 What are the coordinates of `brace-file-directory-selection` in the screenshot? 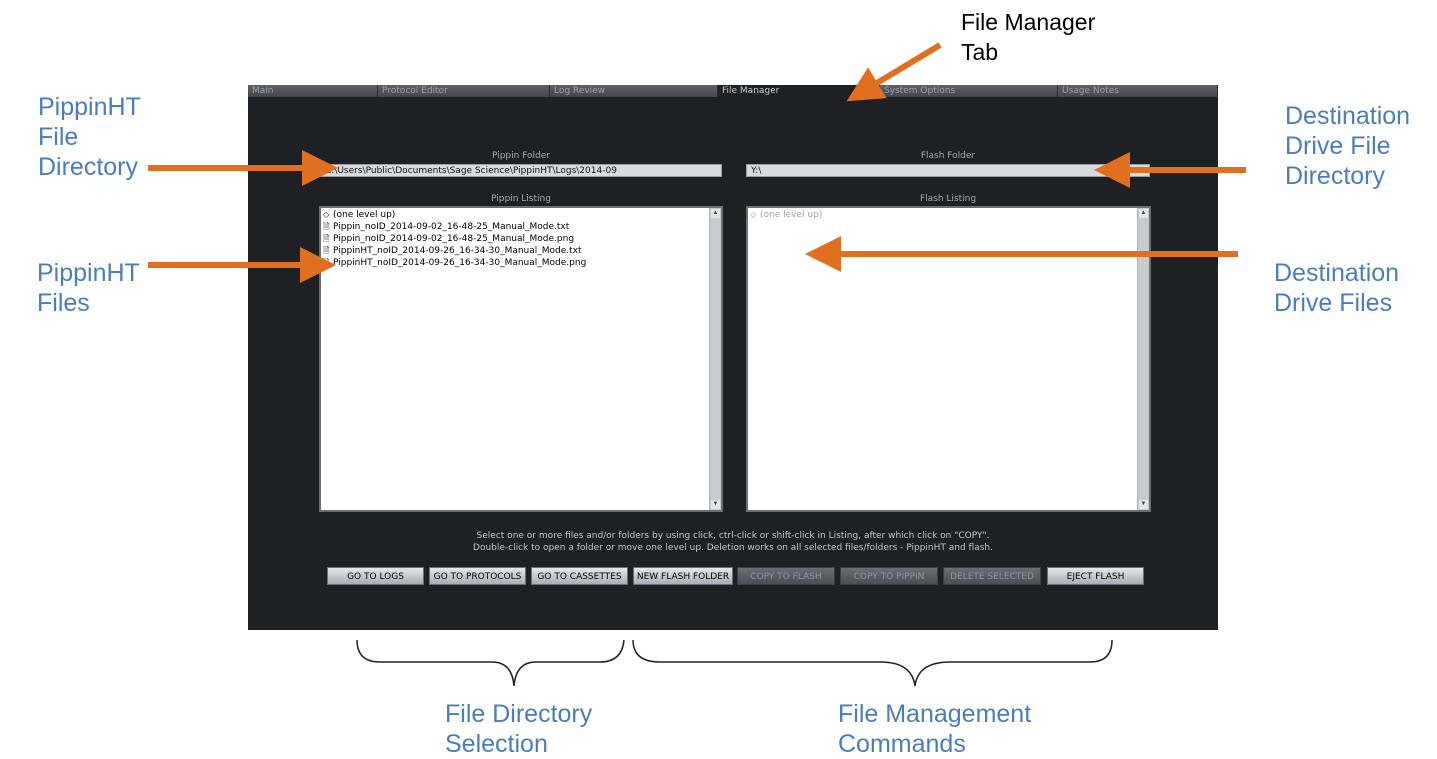 It's located at (490, 663).